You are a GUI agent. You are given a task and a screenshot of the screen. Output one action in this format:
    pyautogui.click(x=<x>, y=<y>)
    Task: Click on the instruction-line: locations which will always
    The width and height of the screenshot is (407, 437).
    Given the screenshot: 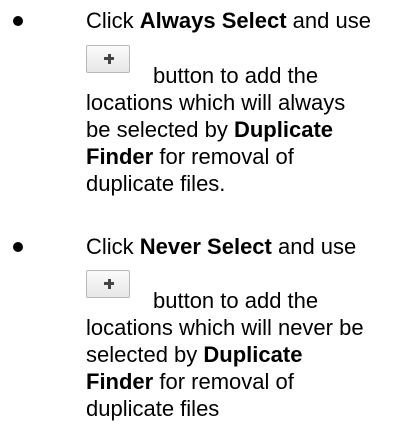 What is the action you would take?
    pyautogui.click(x=215, y=103)
    